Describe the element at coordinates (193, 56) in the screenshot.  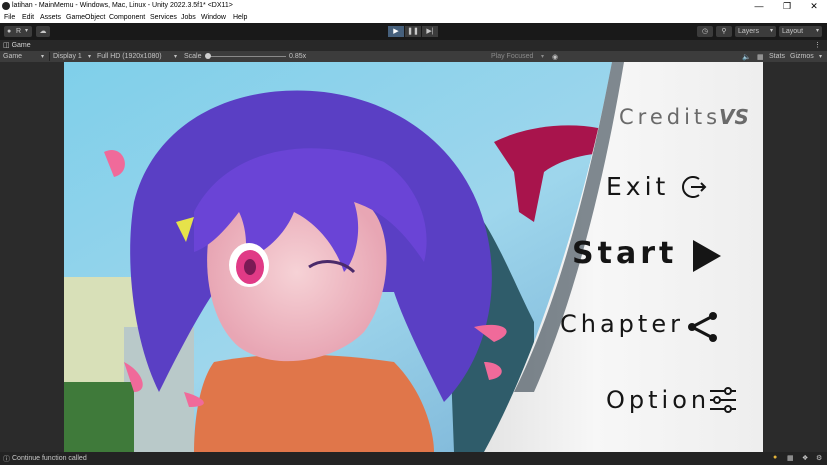
I see `scale-label: Scale` at that location.